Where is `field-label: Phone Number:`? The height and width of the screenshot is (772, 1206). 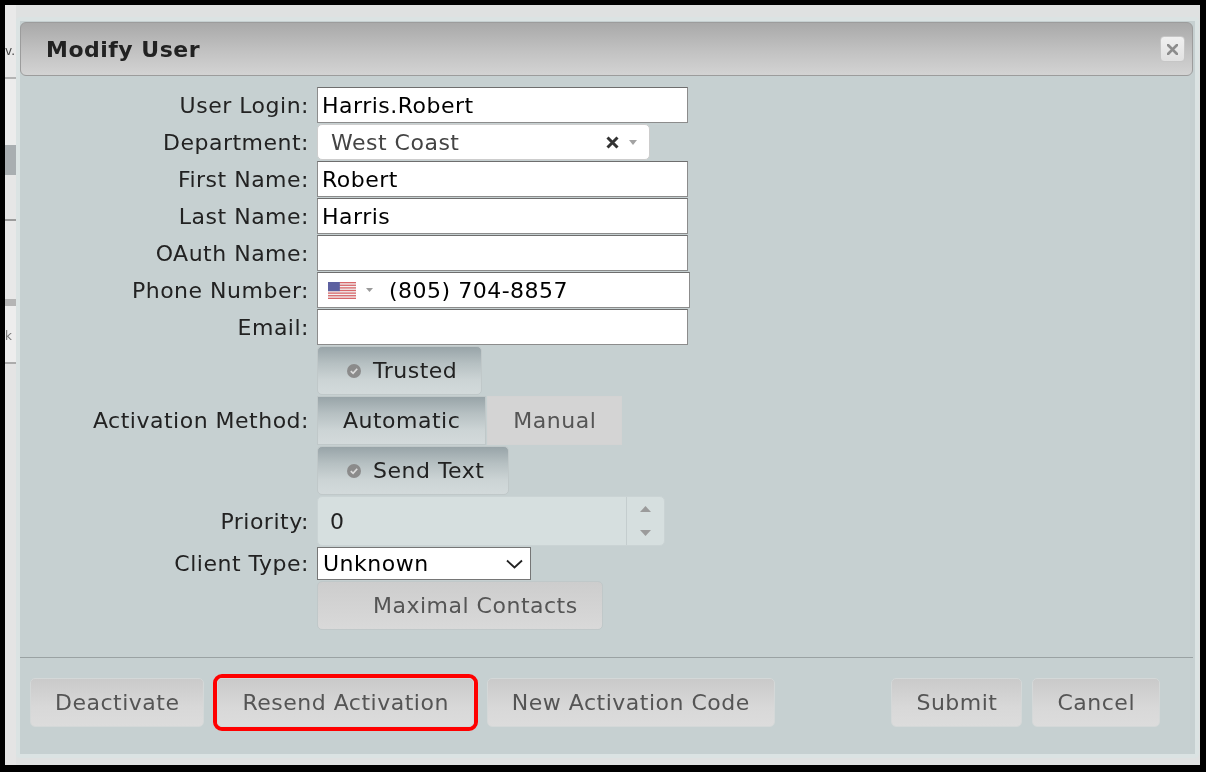 field-label: Phone Number: is located at coordinates (220, 290).